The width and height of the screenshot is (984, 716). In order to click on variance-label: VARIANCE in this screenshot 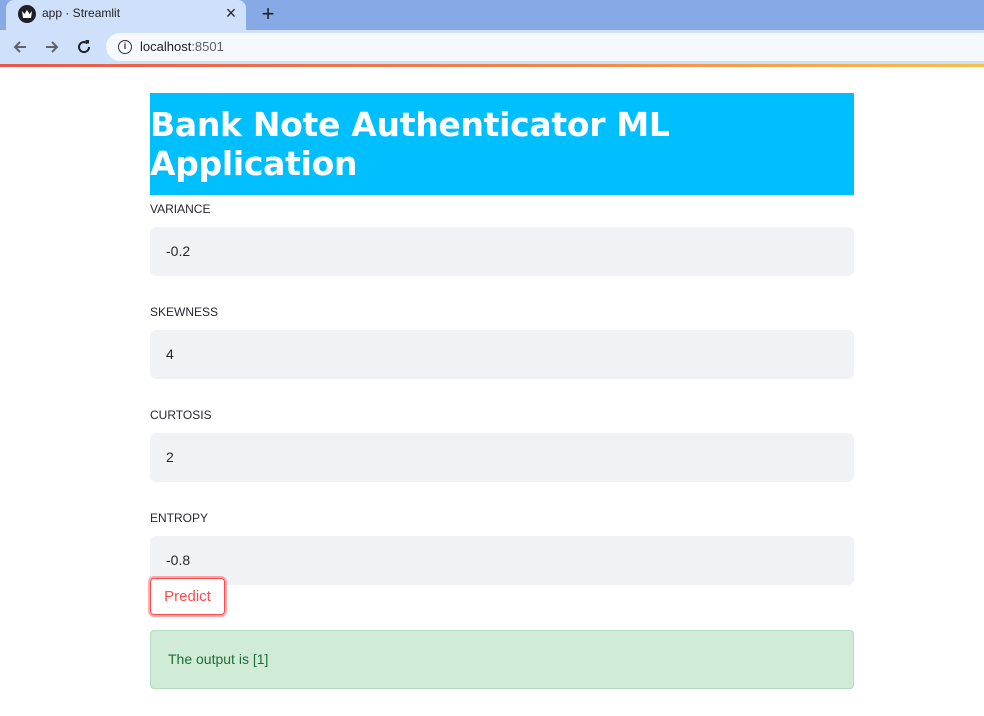, I will do `click(180, 209)`.